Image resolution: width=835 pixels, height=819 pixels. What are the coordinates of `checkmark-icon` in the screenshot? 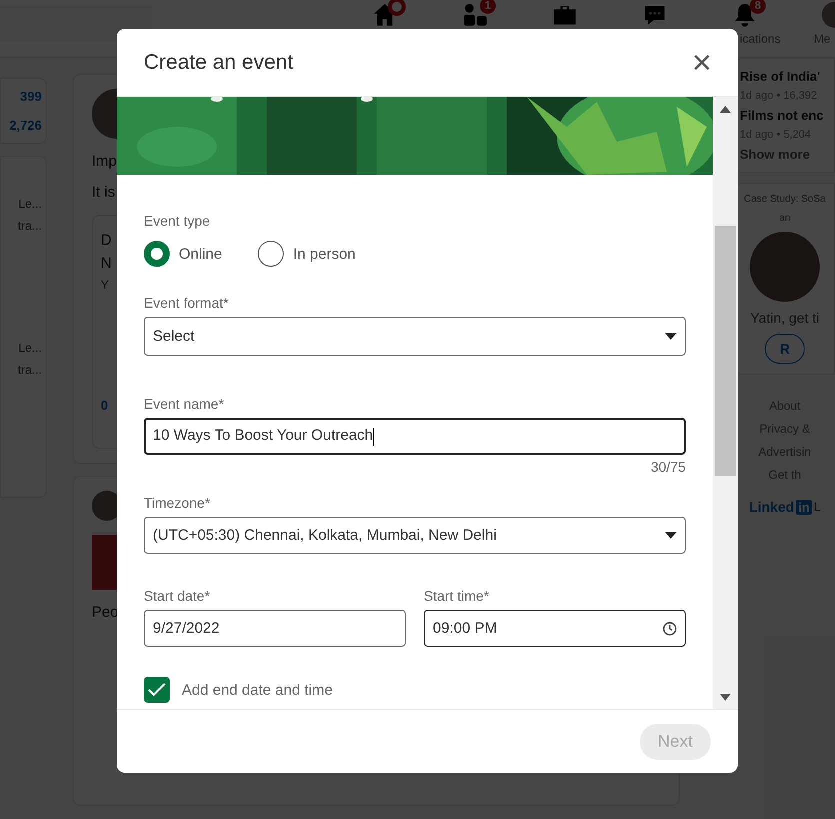 It's located at (157, 690).